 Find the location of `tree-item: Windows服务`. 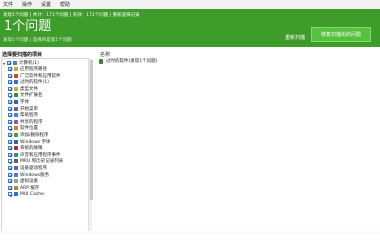

tree-item: Windows服务 is located at coordinates (28, 175).